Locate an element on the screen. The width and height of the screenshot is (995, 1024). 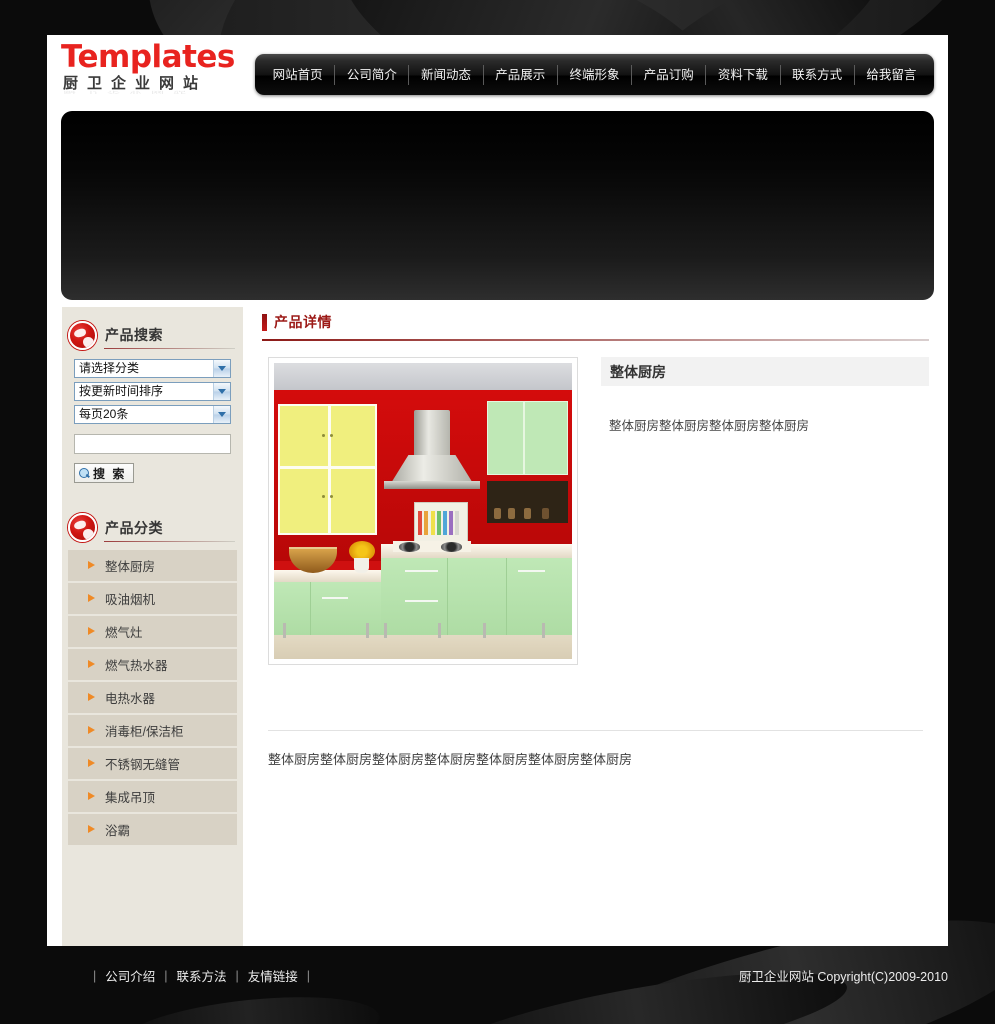
category-item-ranqireshuiqi: 燃气热水器 is located at coordinates (152, 665).